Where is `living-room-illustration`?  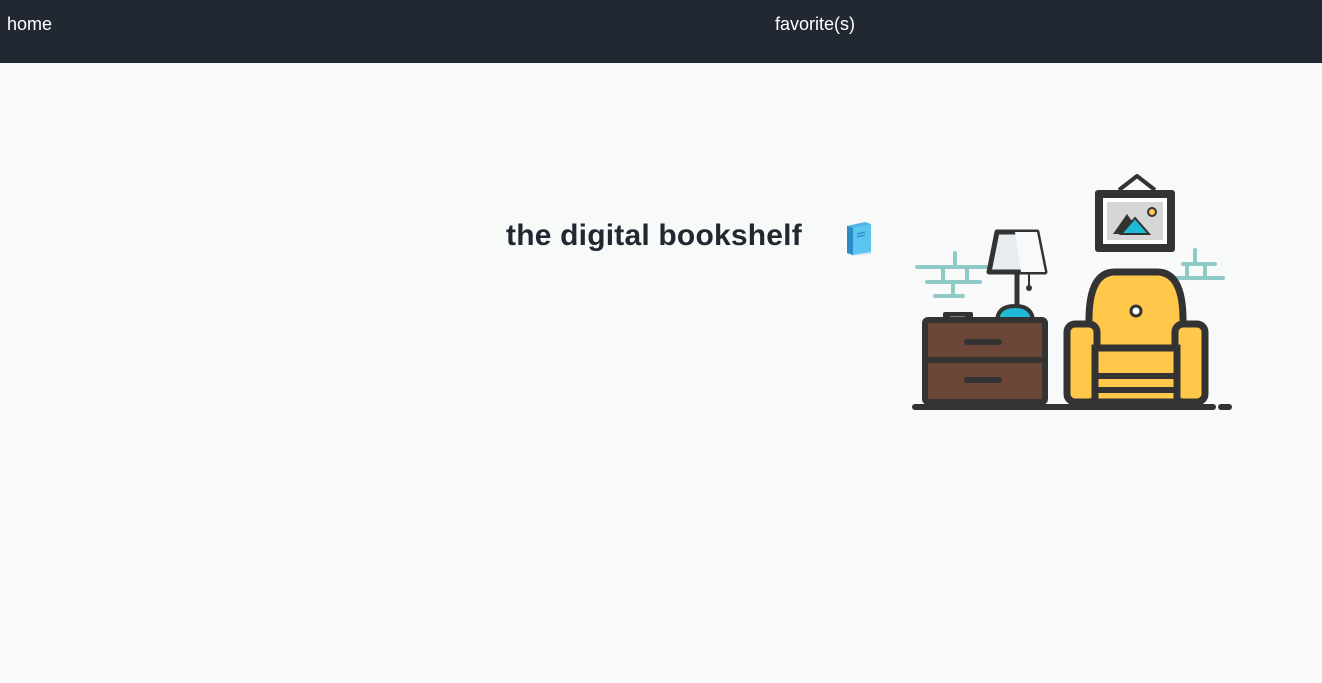 living-room-illustration is located at coordinates (1072, 292).